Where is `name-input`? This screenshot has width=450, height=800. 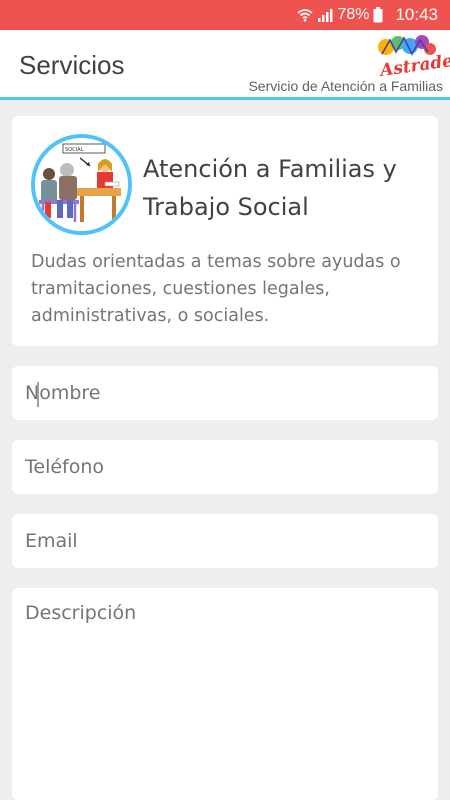
name-input is located at coordinates (225, 393).